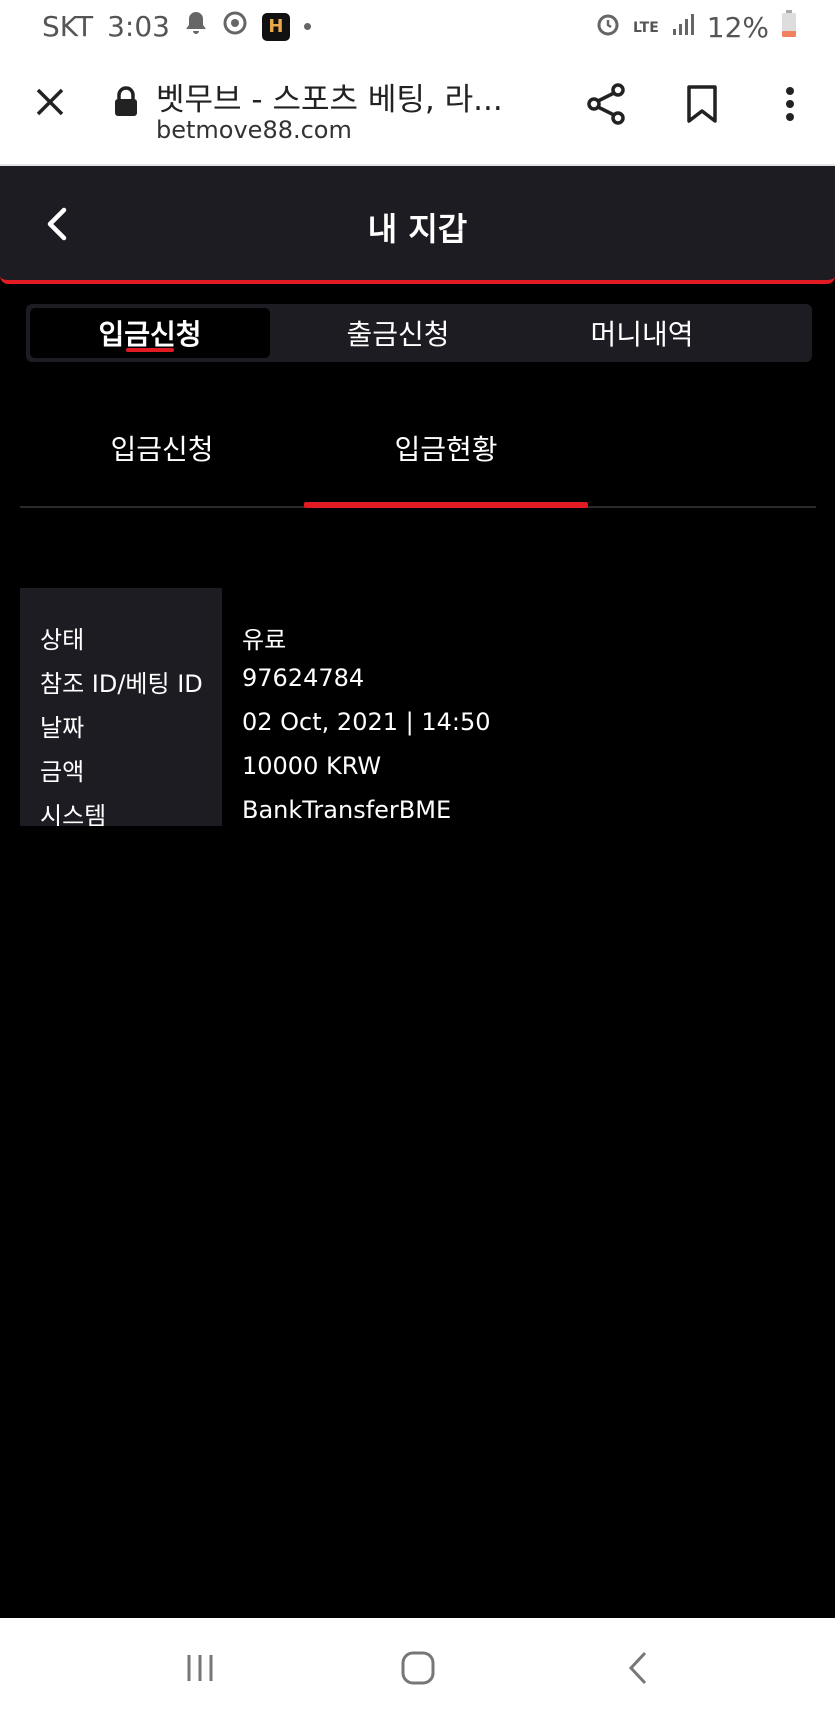 The height and width of the screenshot is (1716, 835). I want to click on detail-row-amount: 금액 10000 KRW, so click(410, 766).